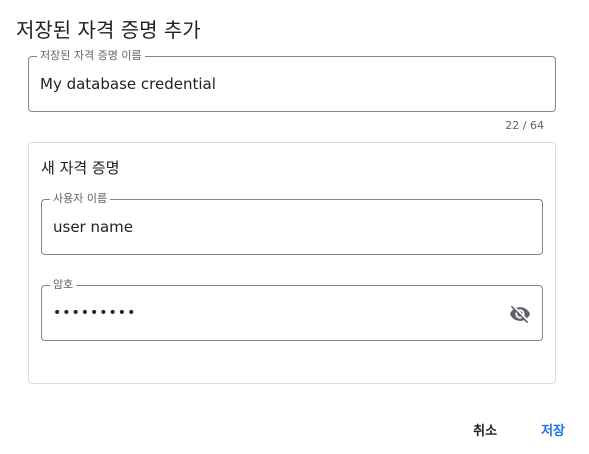 The image size is (589, 454). What do you see at coordinates (93, 227) in the screenshot?
I see `username-input: user name` at bounding box center [93, 227].